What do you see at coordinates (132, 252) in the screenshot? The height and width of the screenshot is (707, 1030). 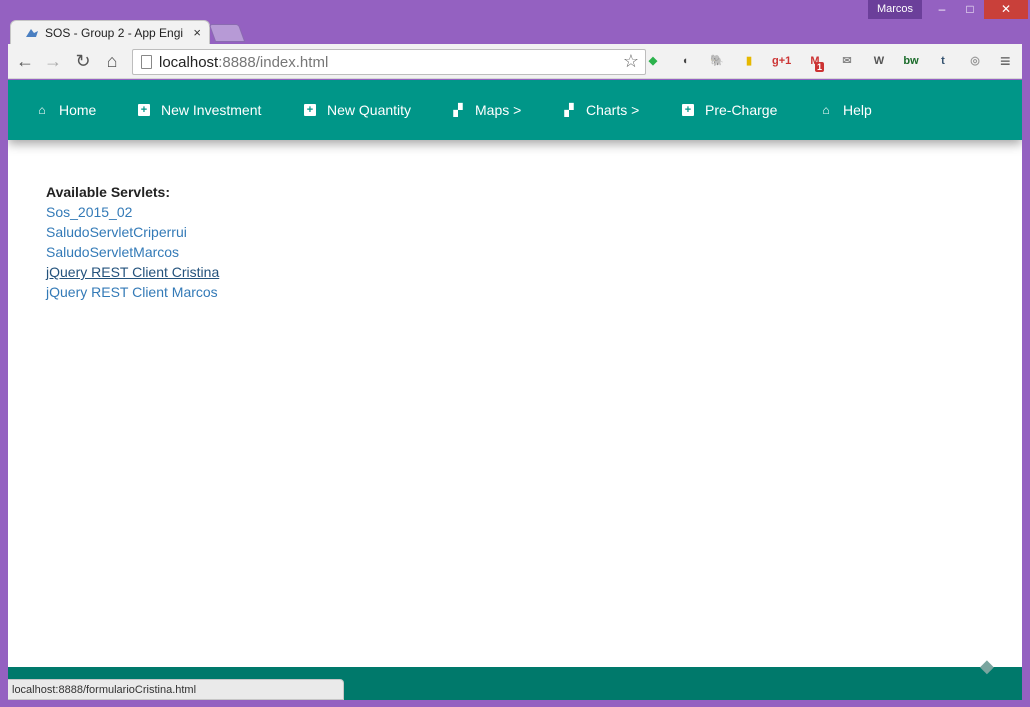 I see `servlet-link-marcos: SaludoServletMarcos` at bounding box center [132, 252].